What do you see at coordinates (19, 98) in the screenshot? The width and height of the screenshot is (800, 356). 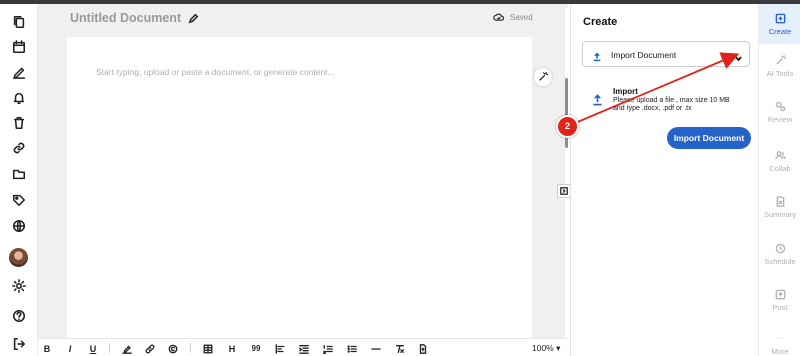 I see `bell-icon` at bounding box center [19, 98].